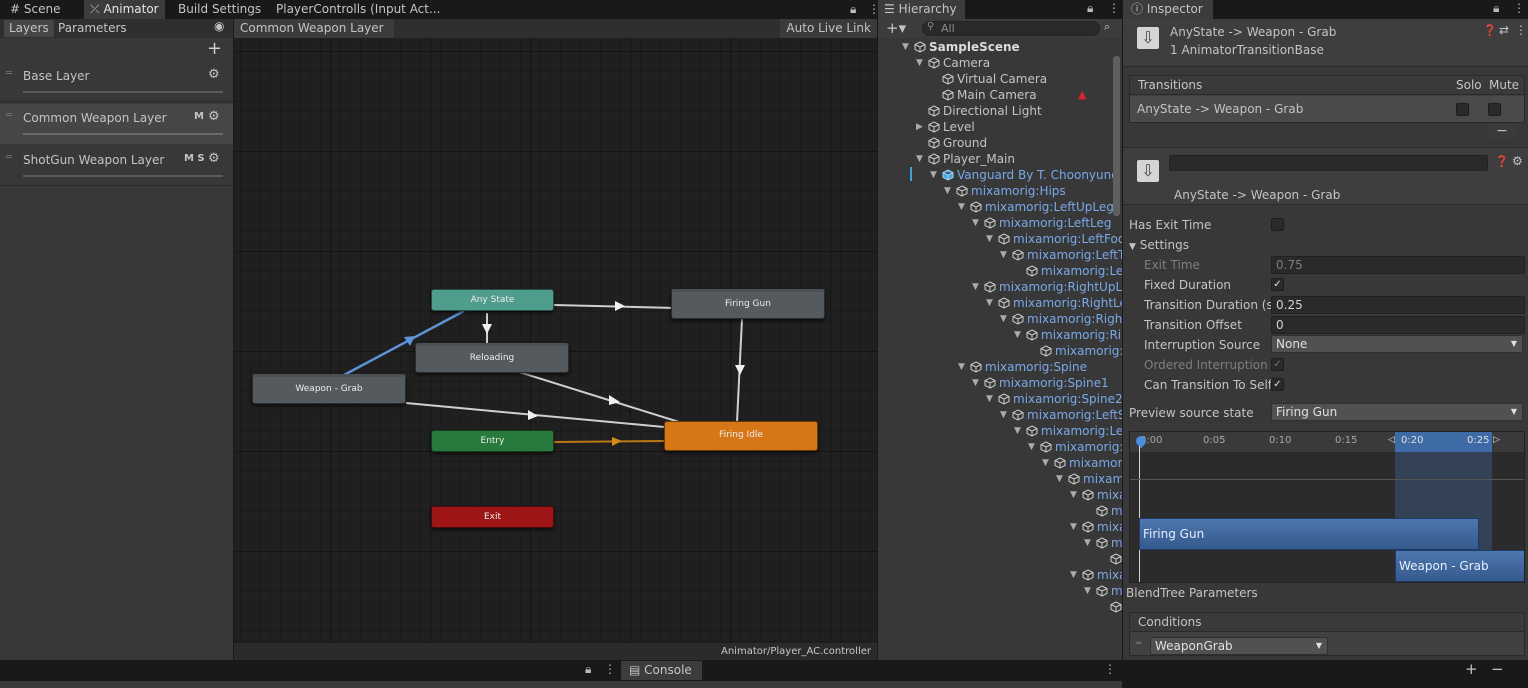  What do you see at coordinates (1022, 367) in the screenshot?
I see `hierarchy-item: ▼ mixamorig:Spine` at bounding box center [1022, 367].